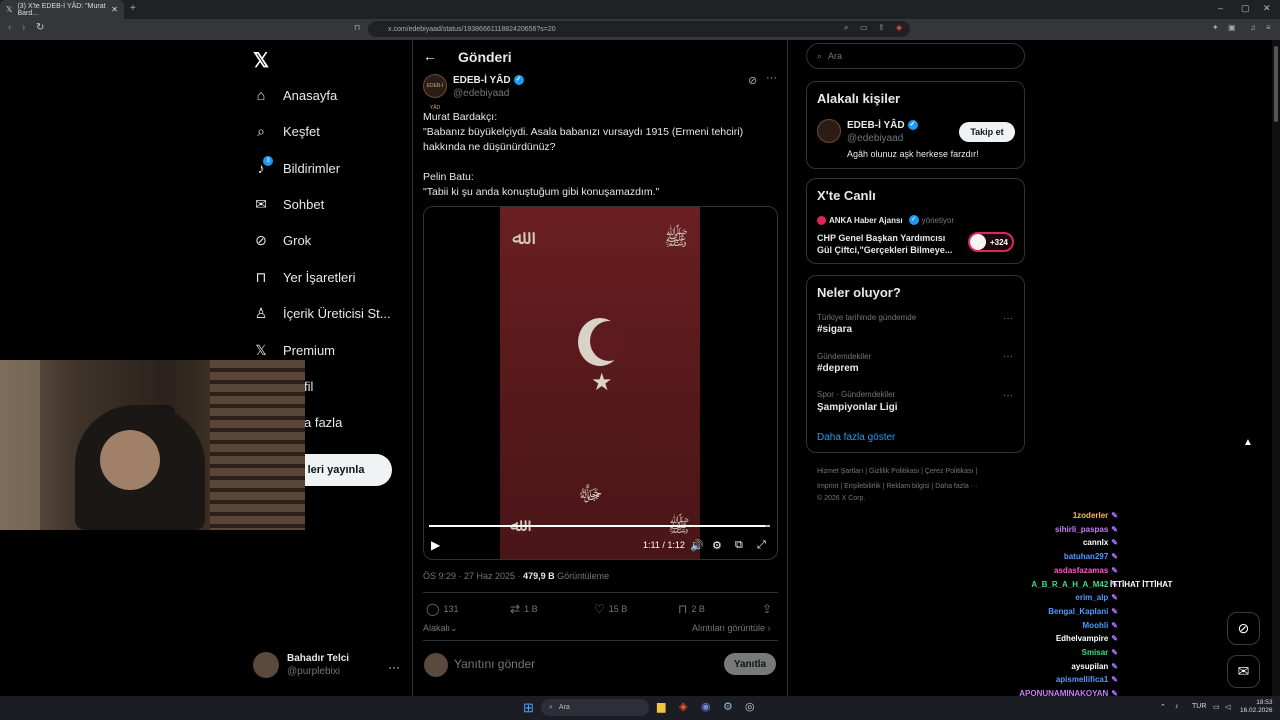 Image resolution: width=1280 pixels, height=720 pixels. What do you see at coordinates (750, 706) in the screenshot?
I see `obs-icon: ◎` at bounding box center [750, 706].